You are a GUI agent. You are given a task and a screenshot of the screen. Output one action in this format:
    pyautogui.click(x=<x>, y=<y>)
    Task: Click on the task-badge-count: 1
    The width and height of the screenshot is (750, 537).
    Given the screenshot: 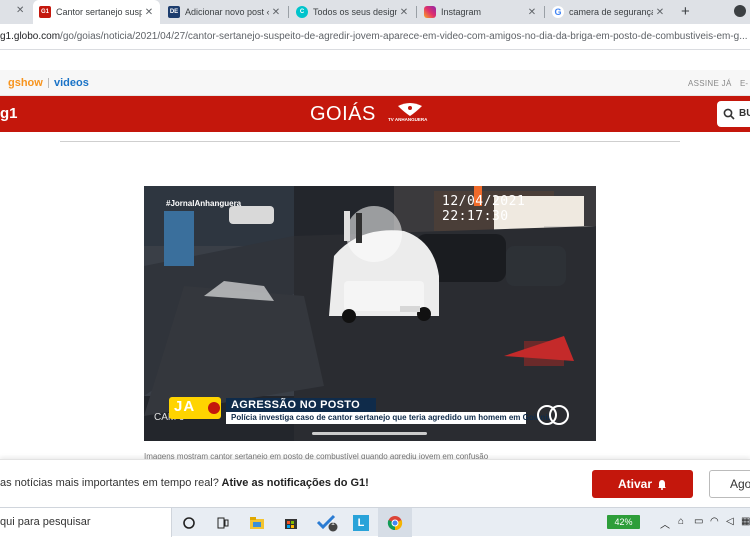 What is the action you would take?
    pyautogui.click(x=333, y=523)
    